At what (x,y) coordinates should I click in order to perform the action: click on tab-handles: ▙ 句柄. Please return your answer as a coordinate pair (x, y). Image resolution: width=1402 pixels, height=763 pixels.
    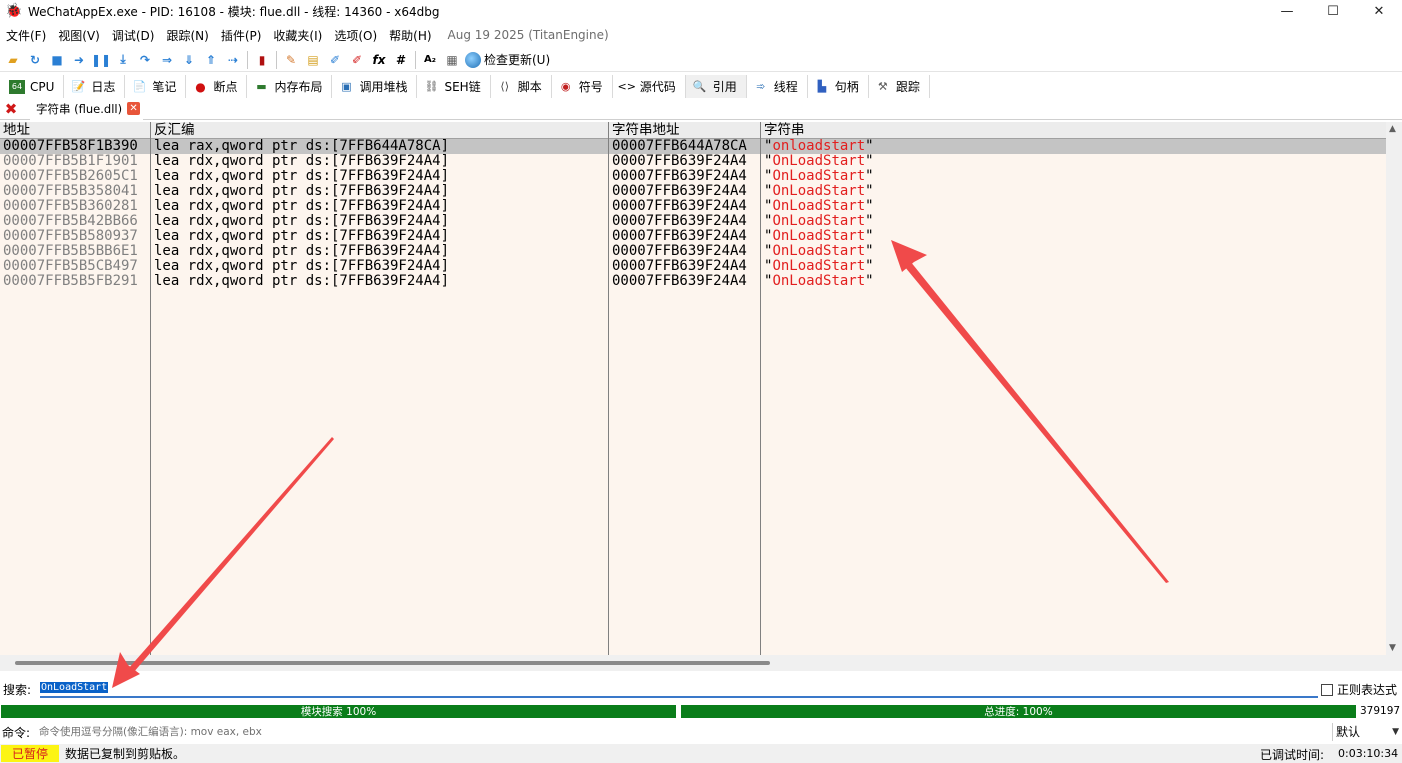
    Looking at the image, I should click on (838, 86).